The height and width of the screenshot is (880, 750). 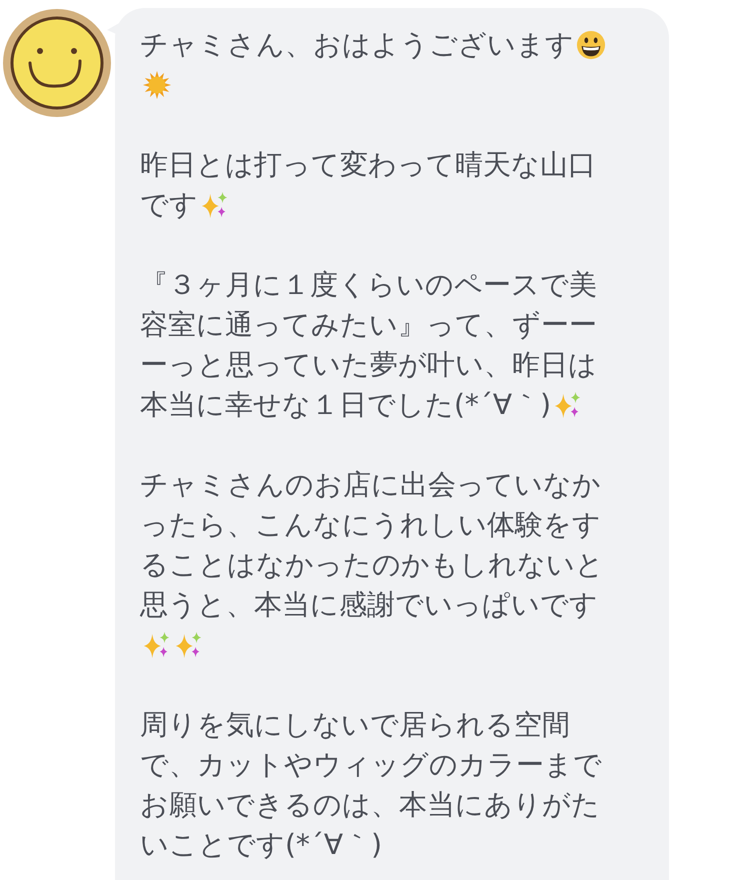 I want to click on message-text: ーっと思っていた夢が叶い、昨日は, so click(x=368, y=365).